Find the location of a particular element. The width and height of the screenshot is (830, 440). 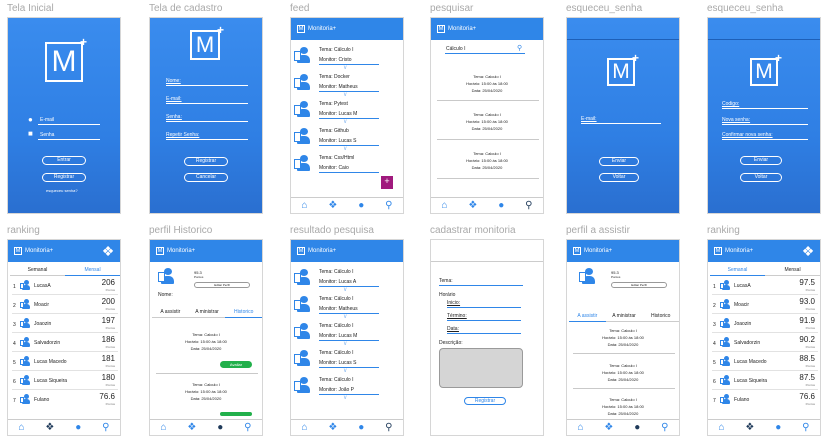

ranking-row: 1 LucasA 206 Pontos is located at coordinates (65, 286).